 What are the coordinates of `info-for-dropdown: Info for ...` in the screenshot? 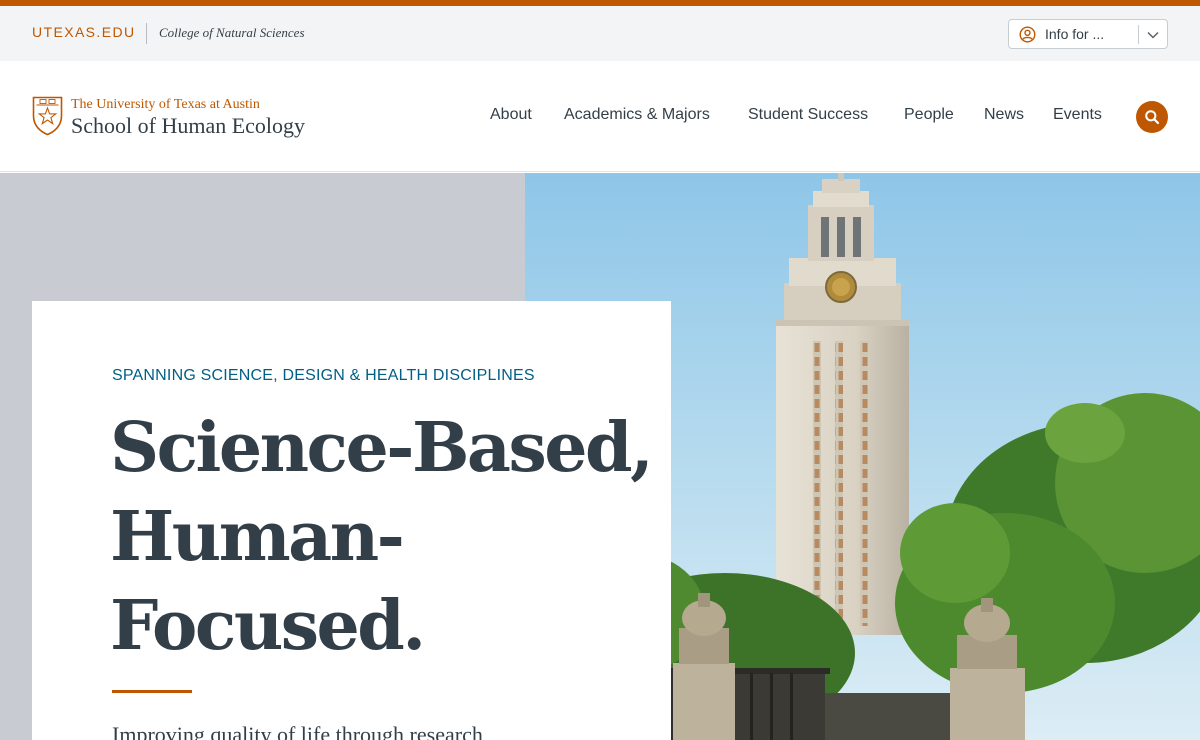 It's located at (1088, 34).